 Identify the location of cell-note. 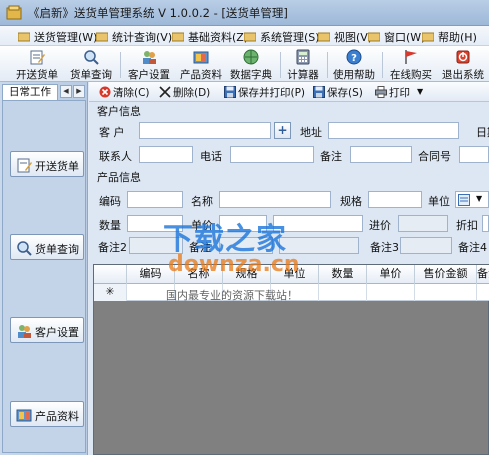
(483, 292).